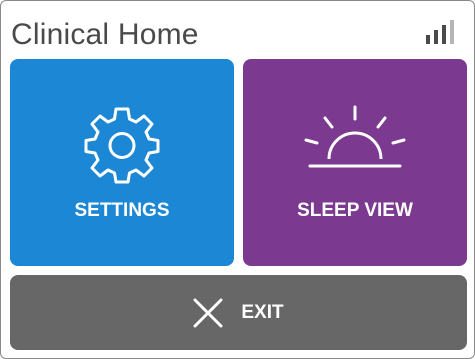  Describe the element at coordinates (105, 34) in the screenshot. I see `page-title: Clinical Home` at that location.